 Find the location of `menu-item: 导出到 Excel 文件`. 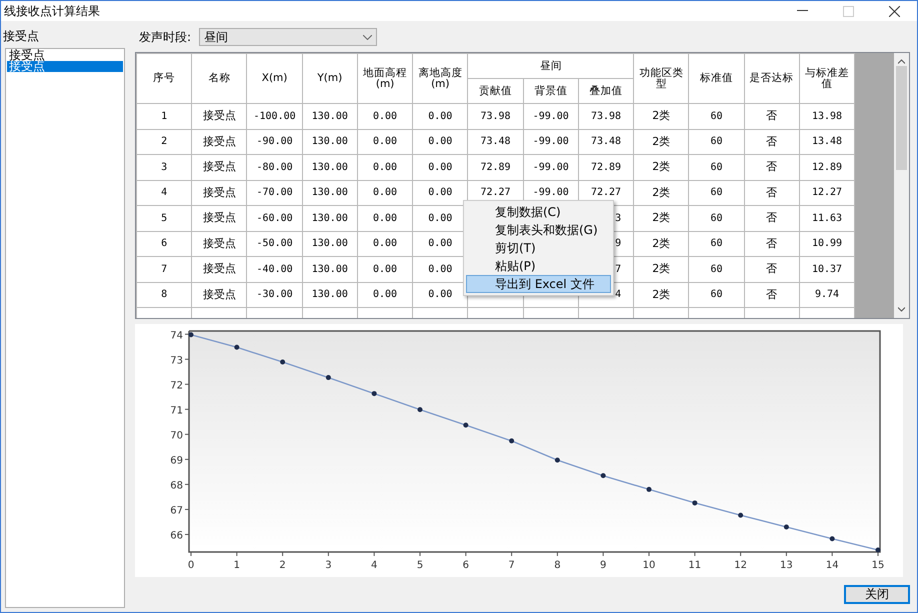

menu-item: 导出到 Excel 文件 is located at coordinates (538, 284).